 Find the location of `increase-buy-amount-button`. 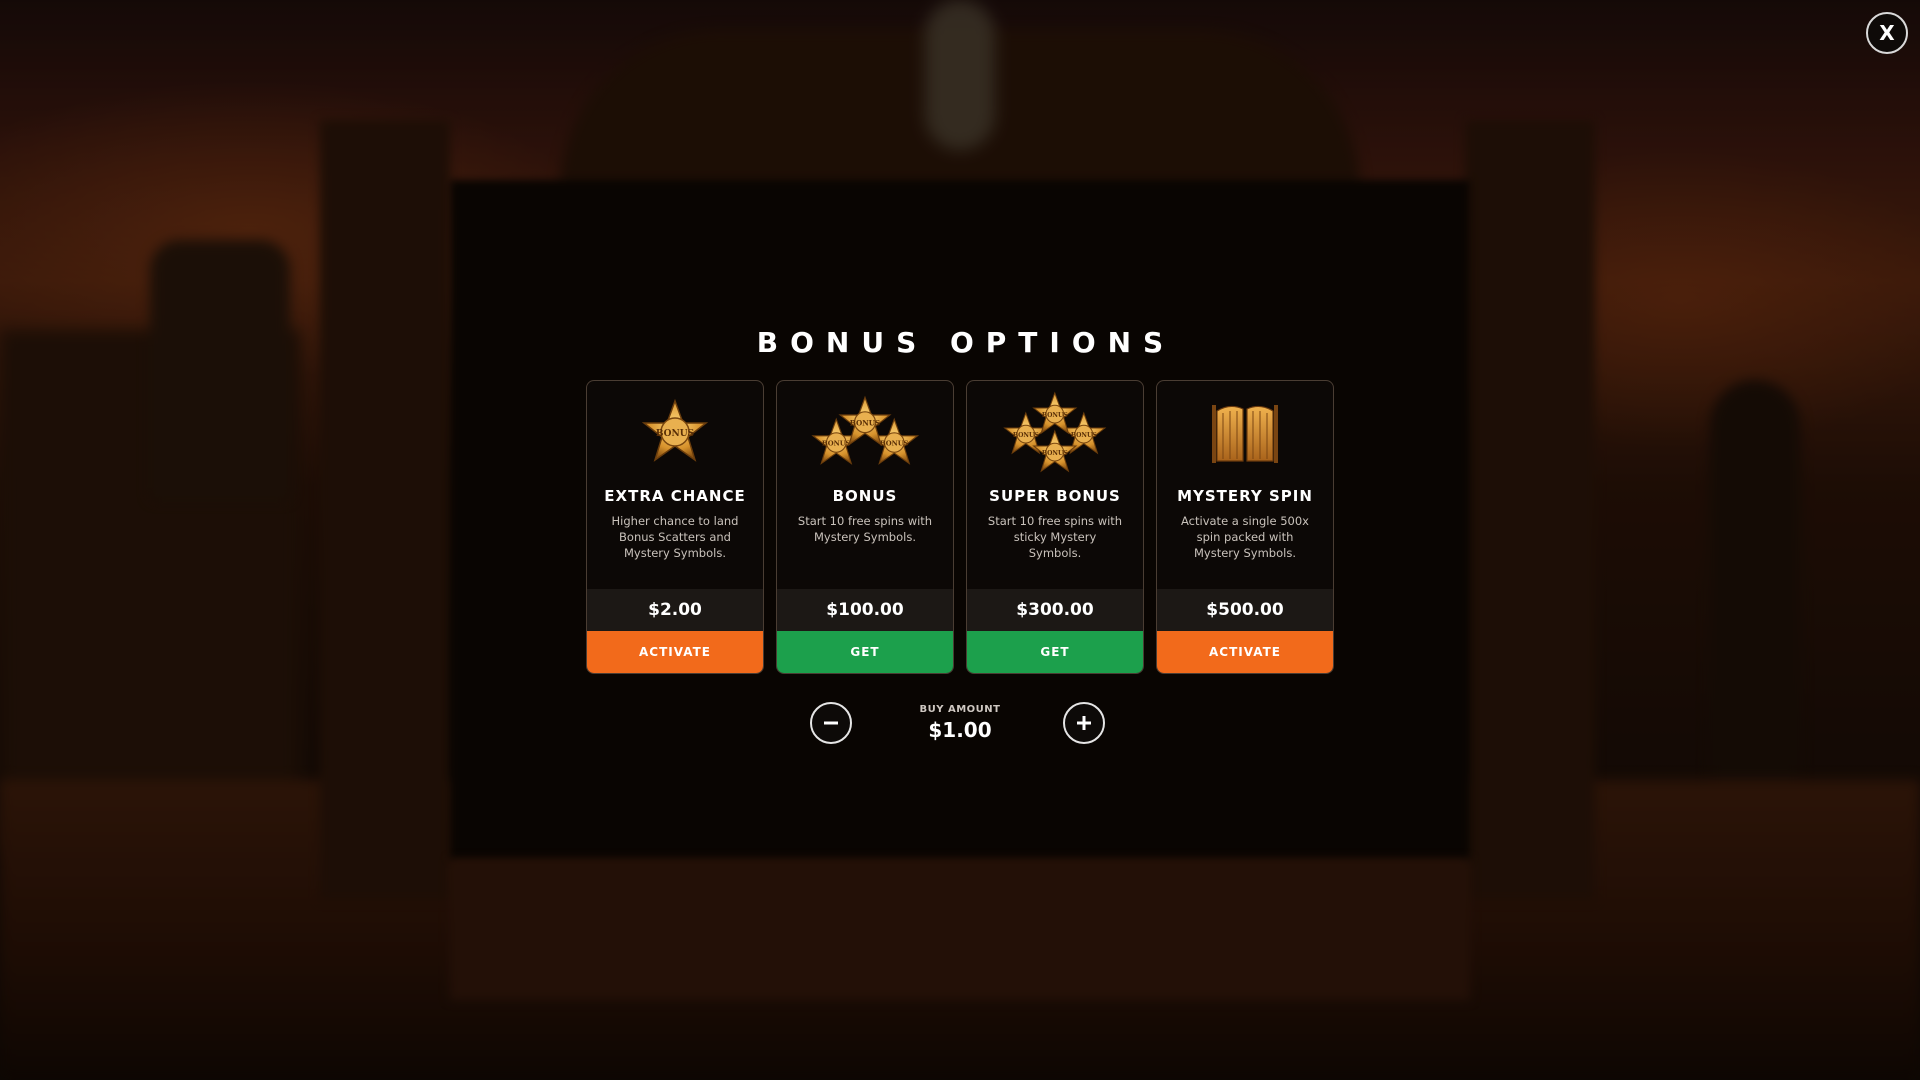

increase-buy-amount-button is located at coordinates (1084, 723).